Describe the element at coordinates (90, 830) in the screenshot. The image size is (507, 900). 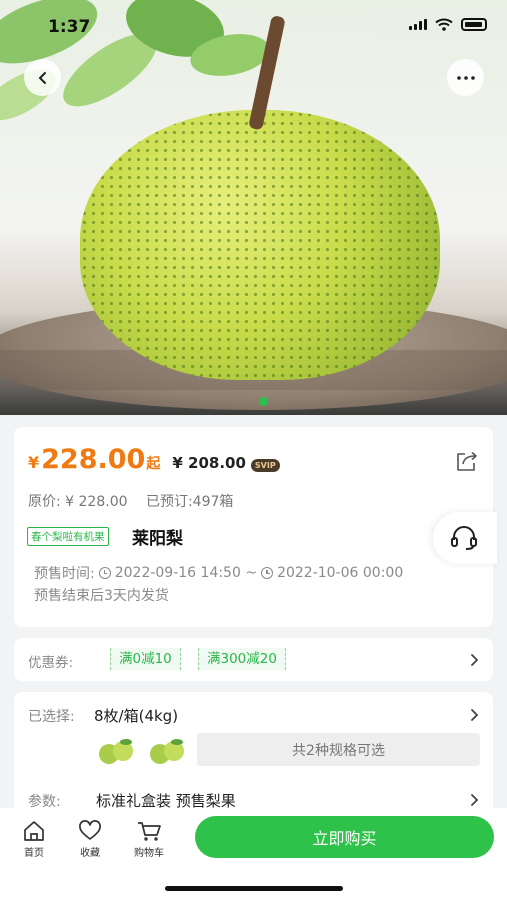
I see `heart-icon` at that location.